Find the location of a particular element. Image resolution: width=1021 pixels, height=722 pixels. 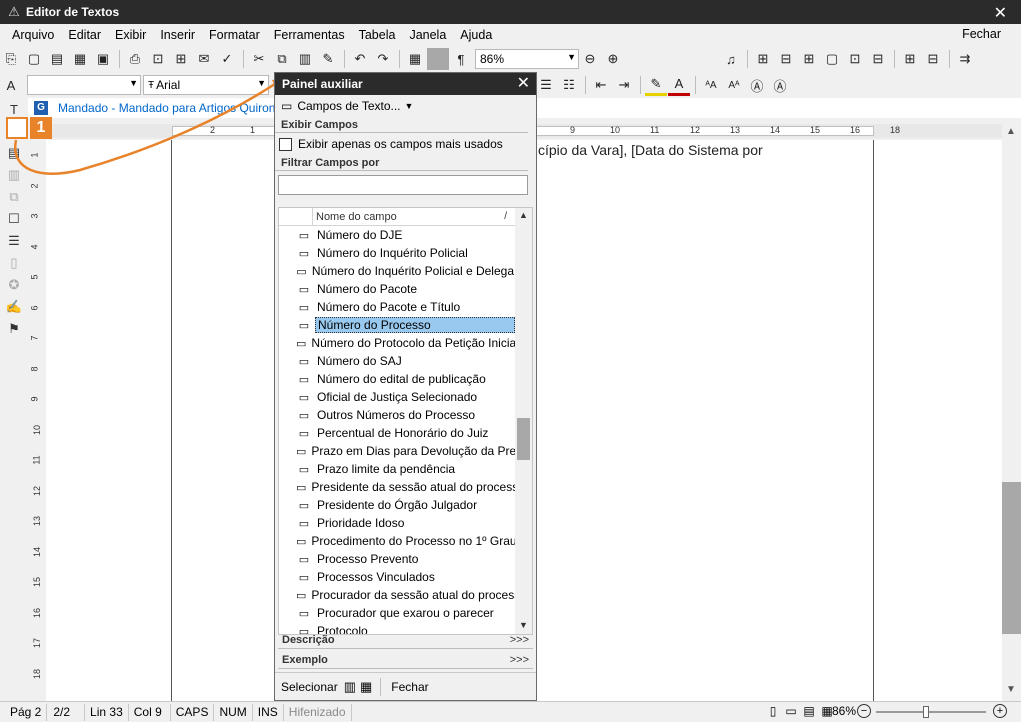

open-folder-icon: ▦ is located at coordinates (80, 59).